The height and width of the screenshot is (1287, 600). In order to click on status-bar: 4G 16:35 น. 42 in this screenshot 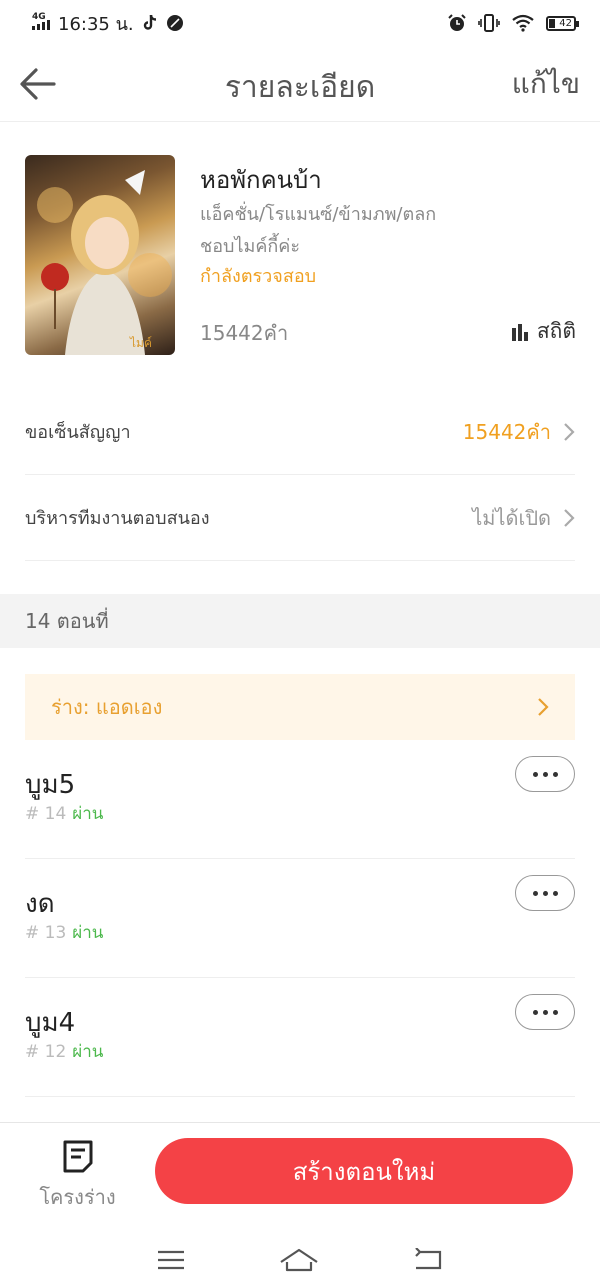, I will do `click(300, 23)`.